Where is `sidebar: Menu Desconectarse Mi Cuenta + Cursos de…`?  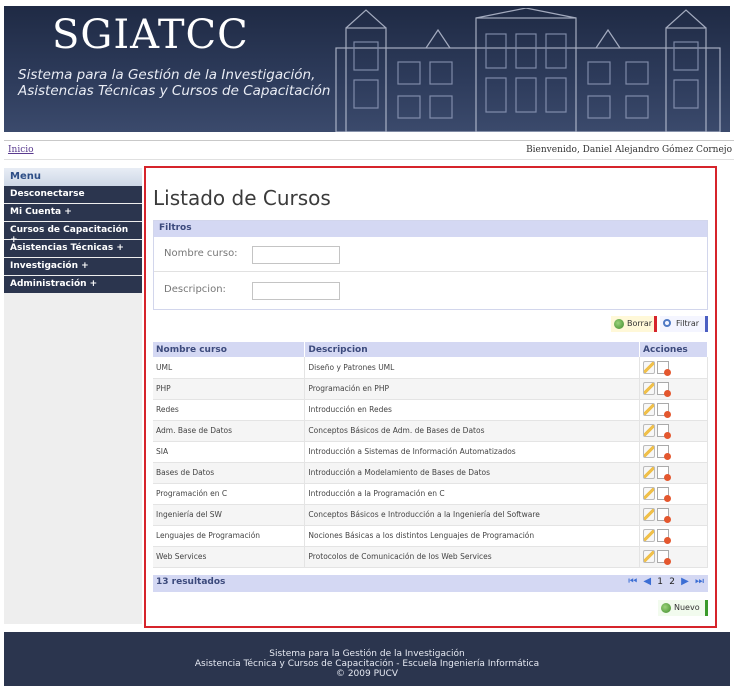
sidebar: Menu Desconectarse Mi Cuenta + Cursos de… is located at coordinates (73, 396).